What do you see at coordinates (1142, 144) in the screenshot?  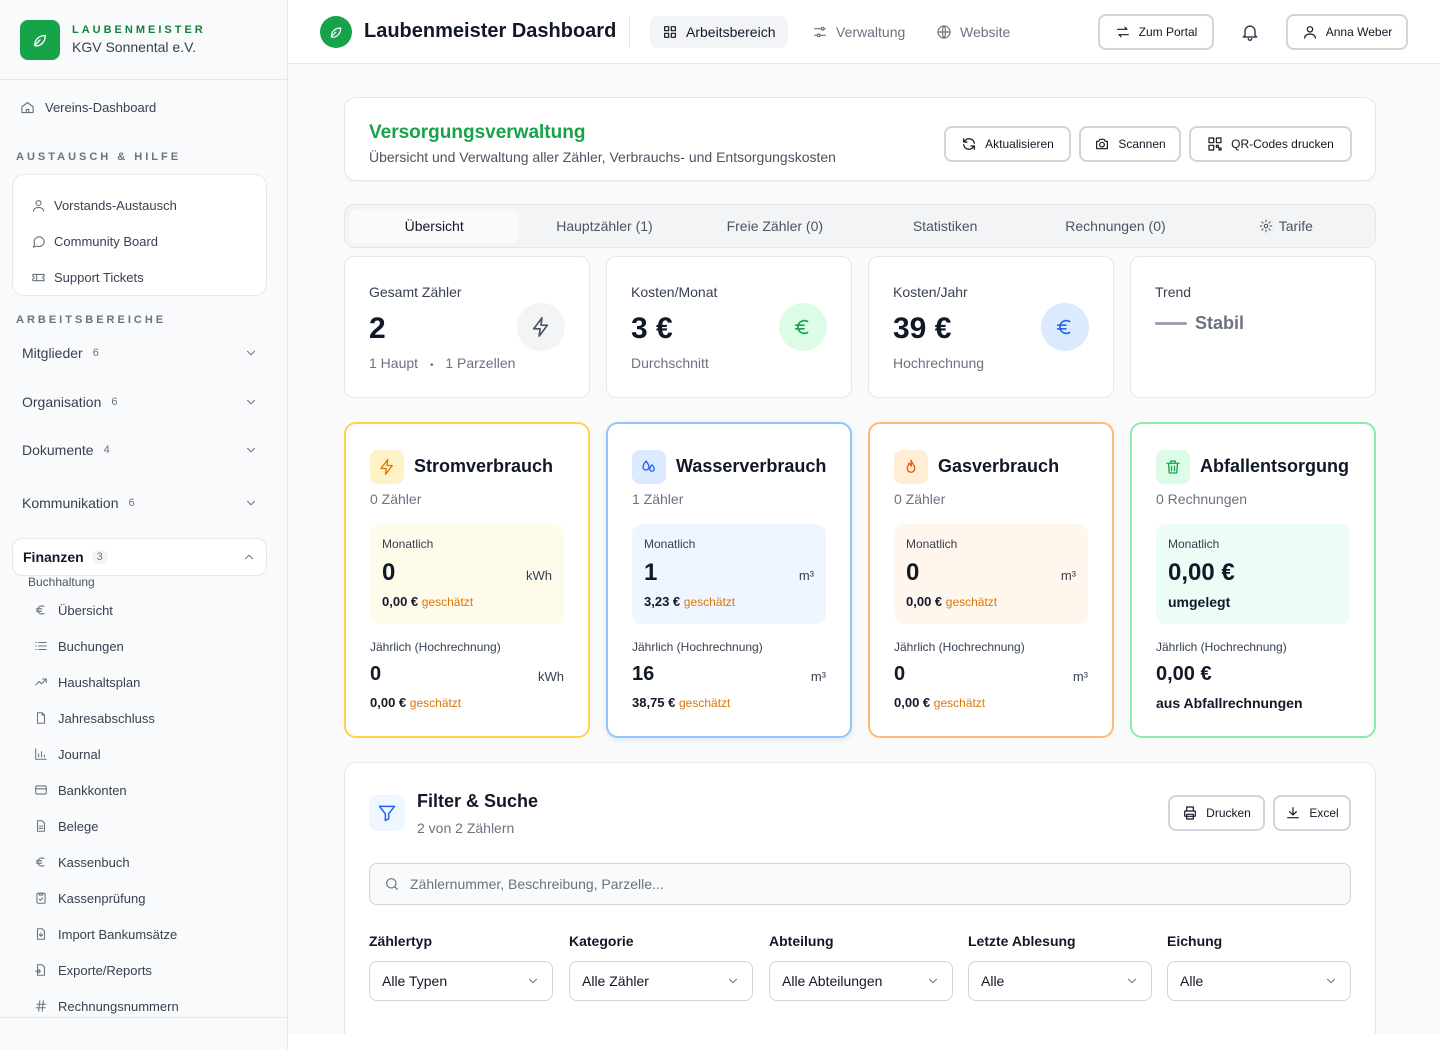 I see `button-label: Scannen` at bounding box center [1142, 144].